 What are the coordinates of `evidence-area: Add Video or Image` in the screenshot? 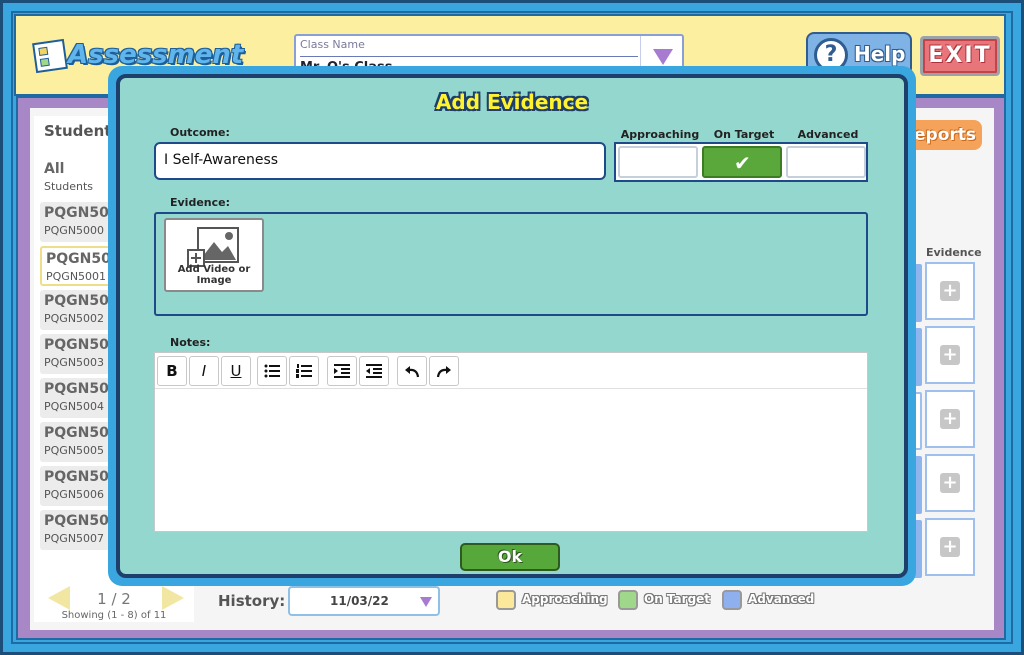 It's located at (511, 264).